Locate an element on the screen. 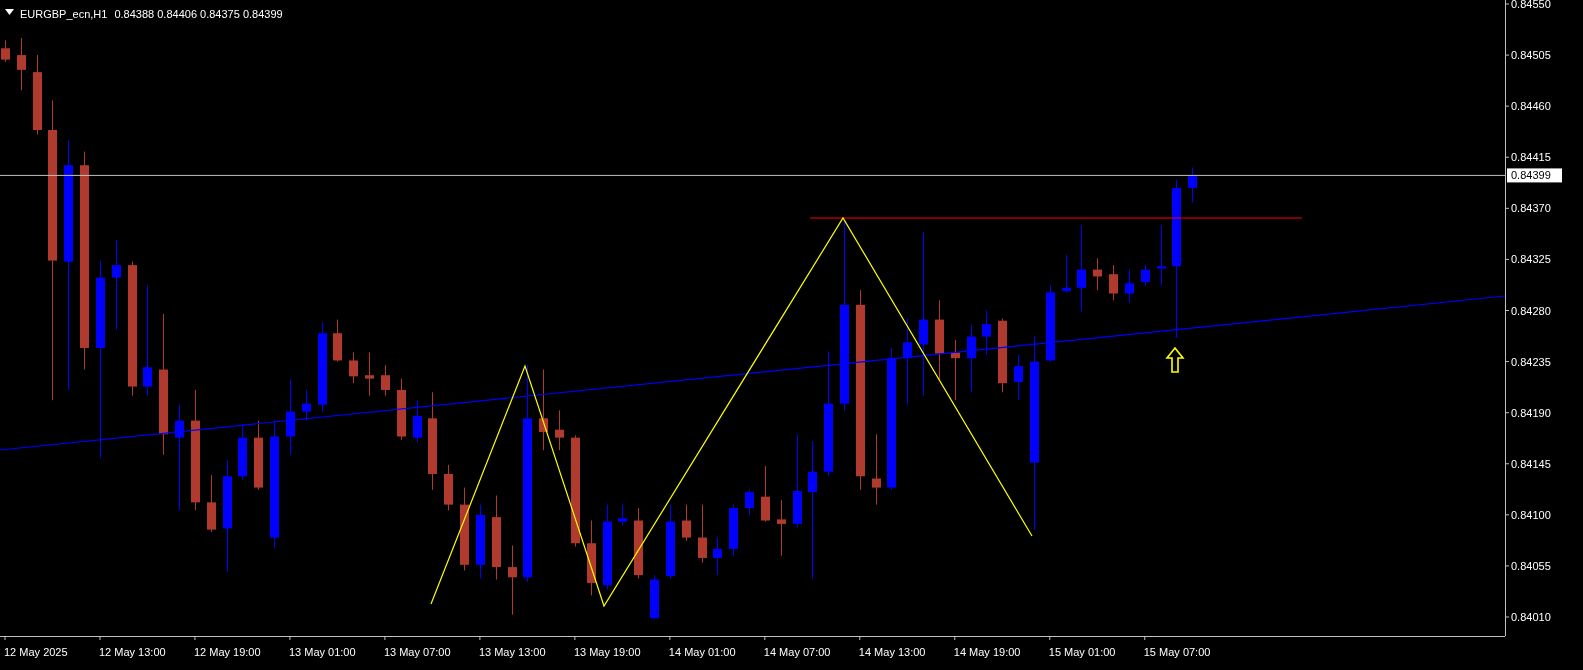  price-quote: 0.84388 0.84406 0.84375 0.84399 is located at coordinates (198, 14).